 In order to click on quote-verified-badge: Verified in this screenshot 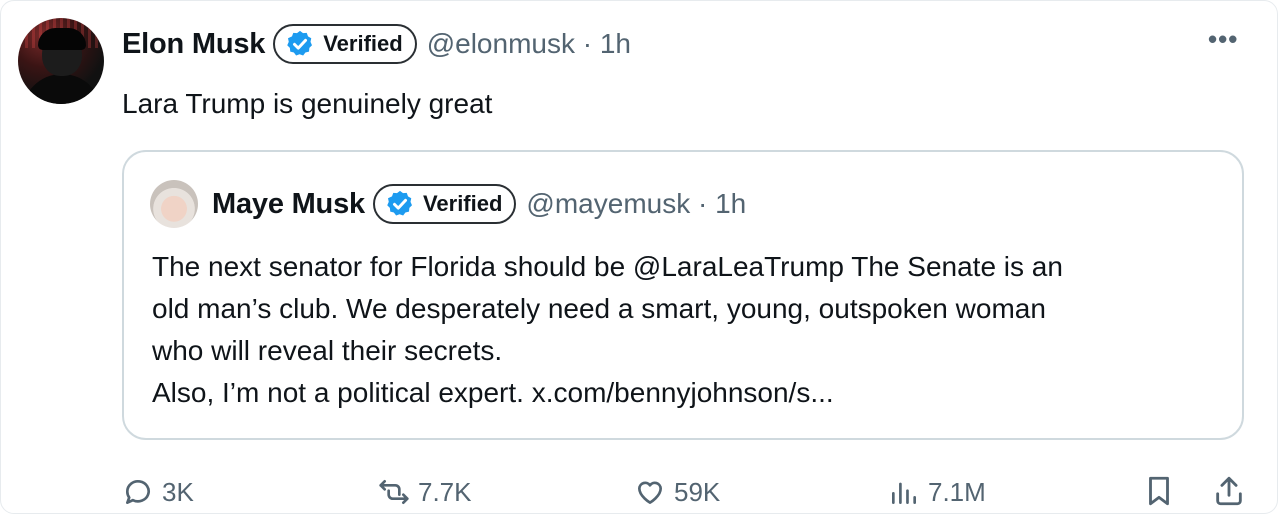, I will do `click(444, 204)`.